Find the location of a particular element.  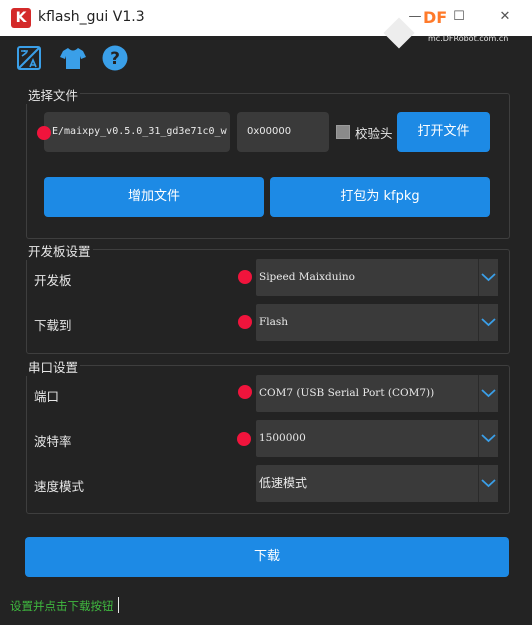

close-button: ✕ is located at coordinates (505, 17).